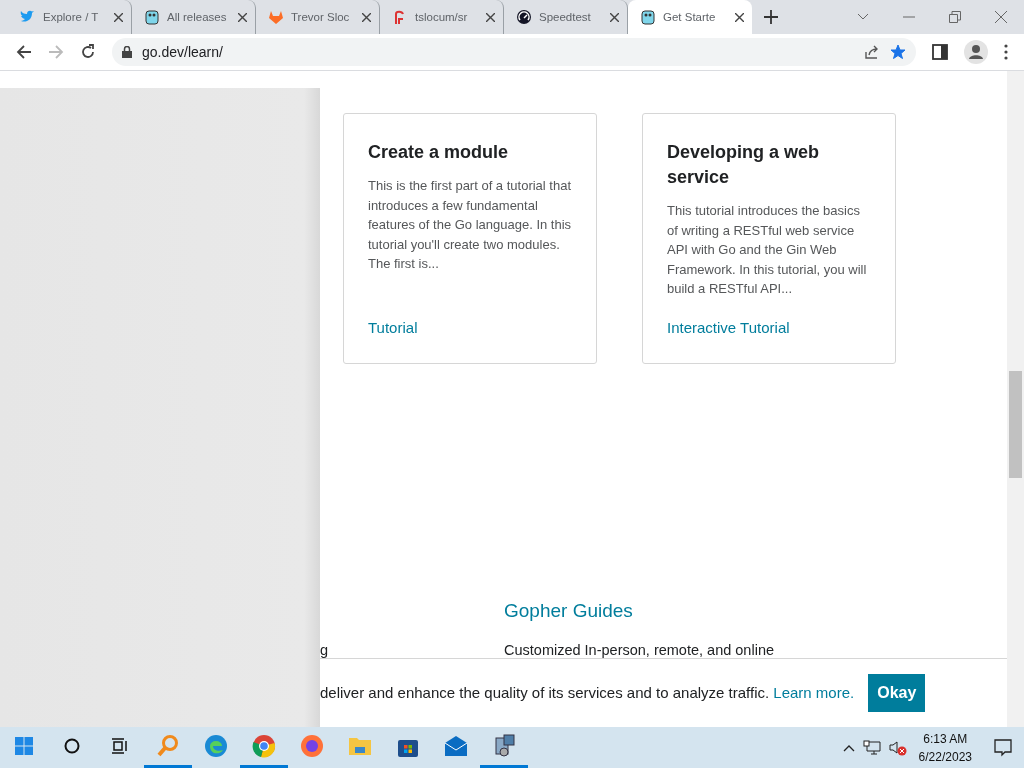 The image size is (1024, 768). I want to click on scrollbar, so click(1015, 399).